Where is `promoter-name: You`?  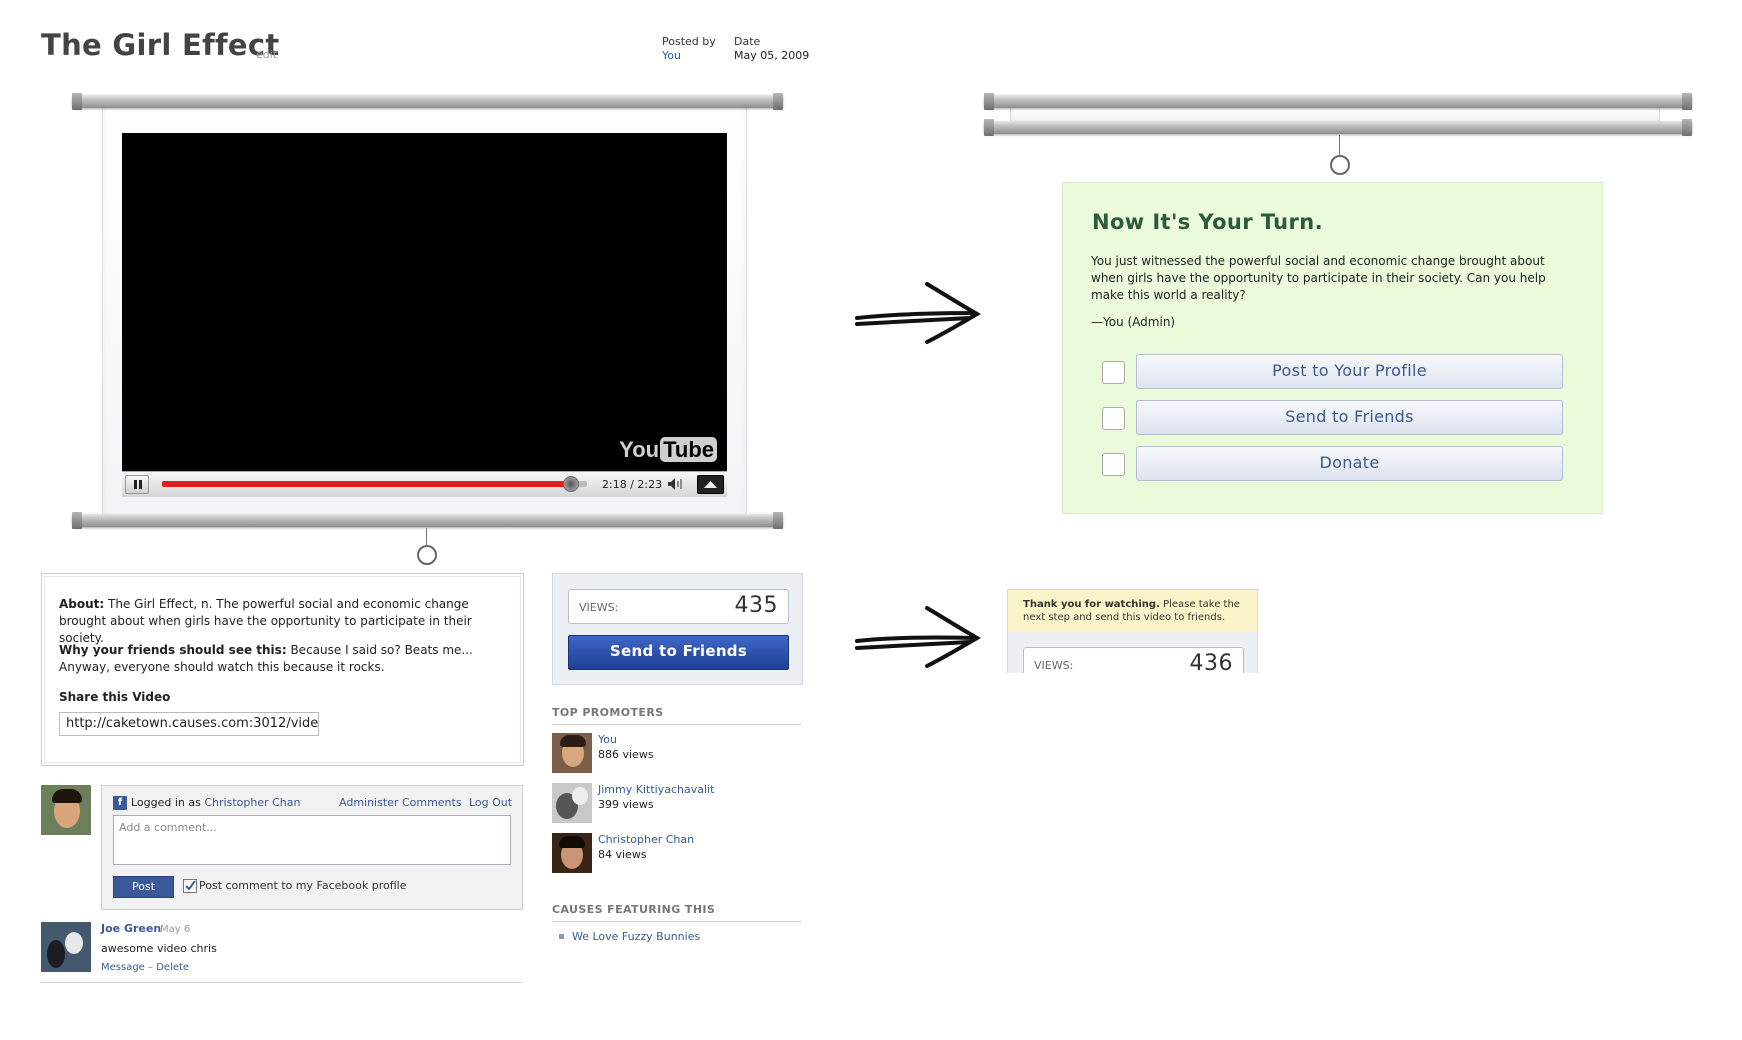 promoter-name: You is located at coordinates (607, 739).